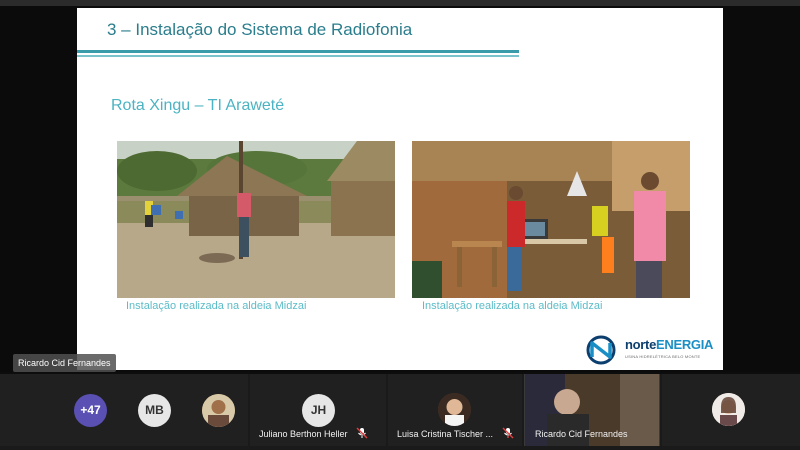 The height and width of the screenshot is (450, 800). I want to click on overflow-participants-badge: +47, so click(90, 410).